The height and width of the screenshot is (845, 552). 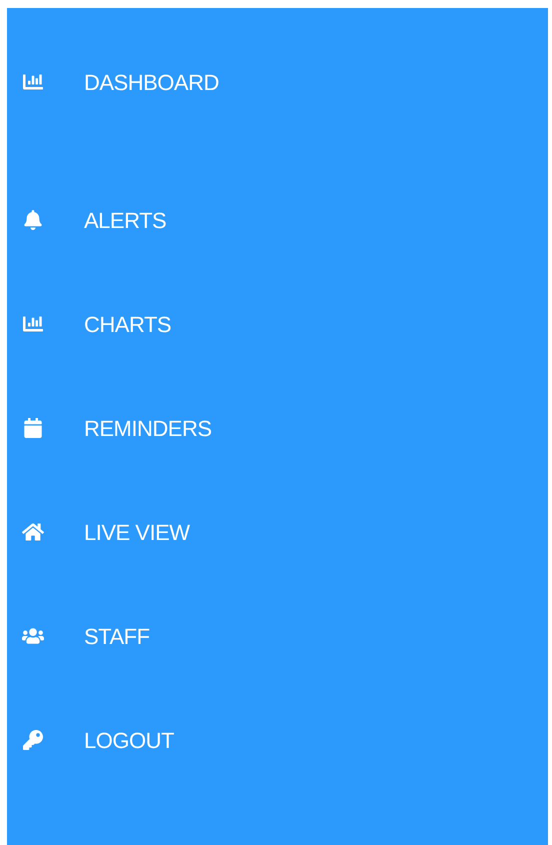 I want to click on sidebar-item: ALERTS, so click(x=277, y=220).